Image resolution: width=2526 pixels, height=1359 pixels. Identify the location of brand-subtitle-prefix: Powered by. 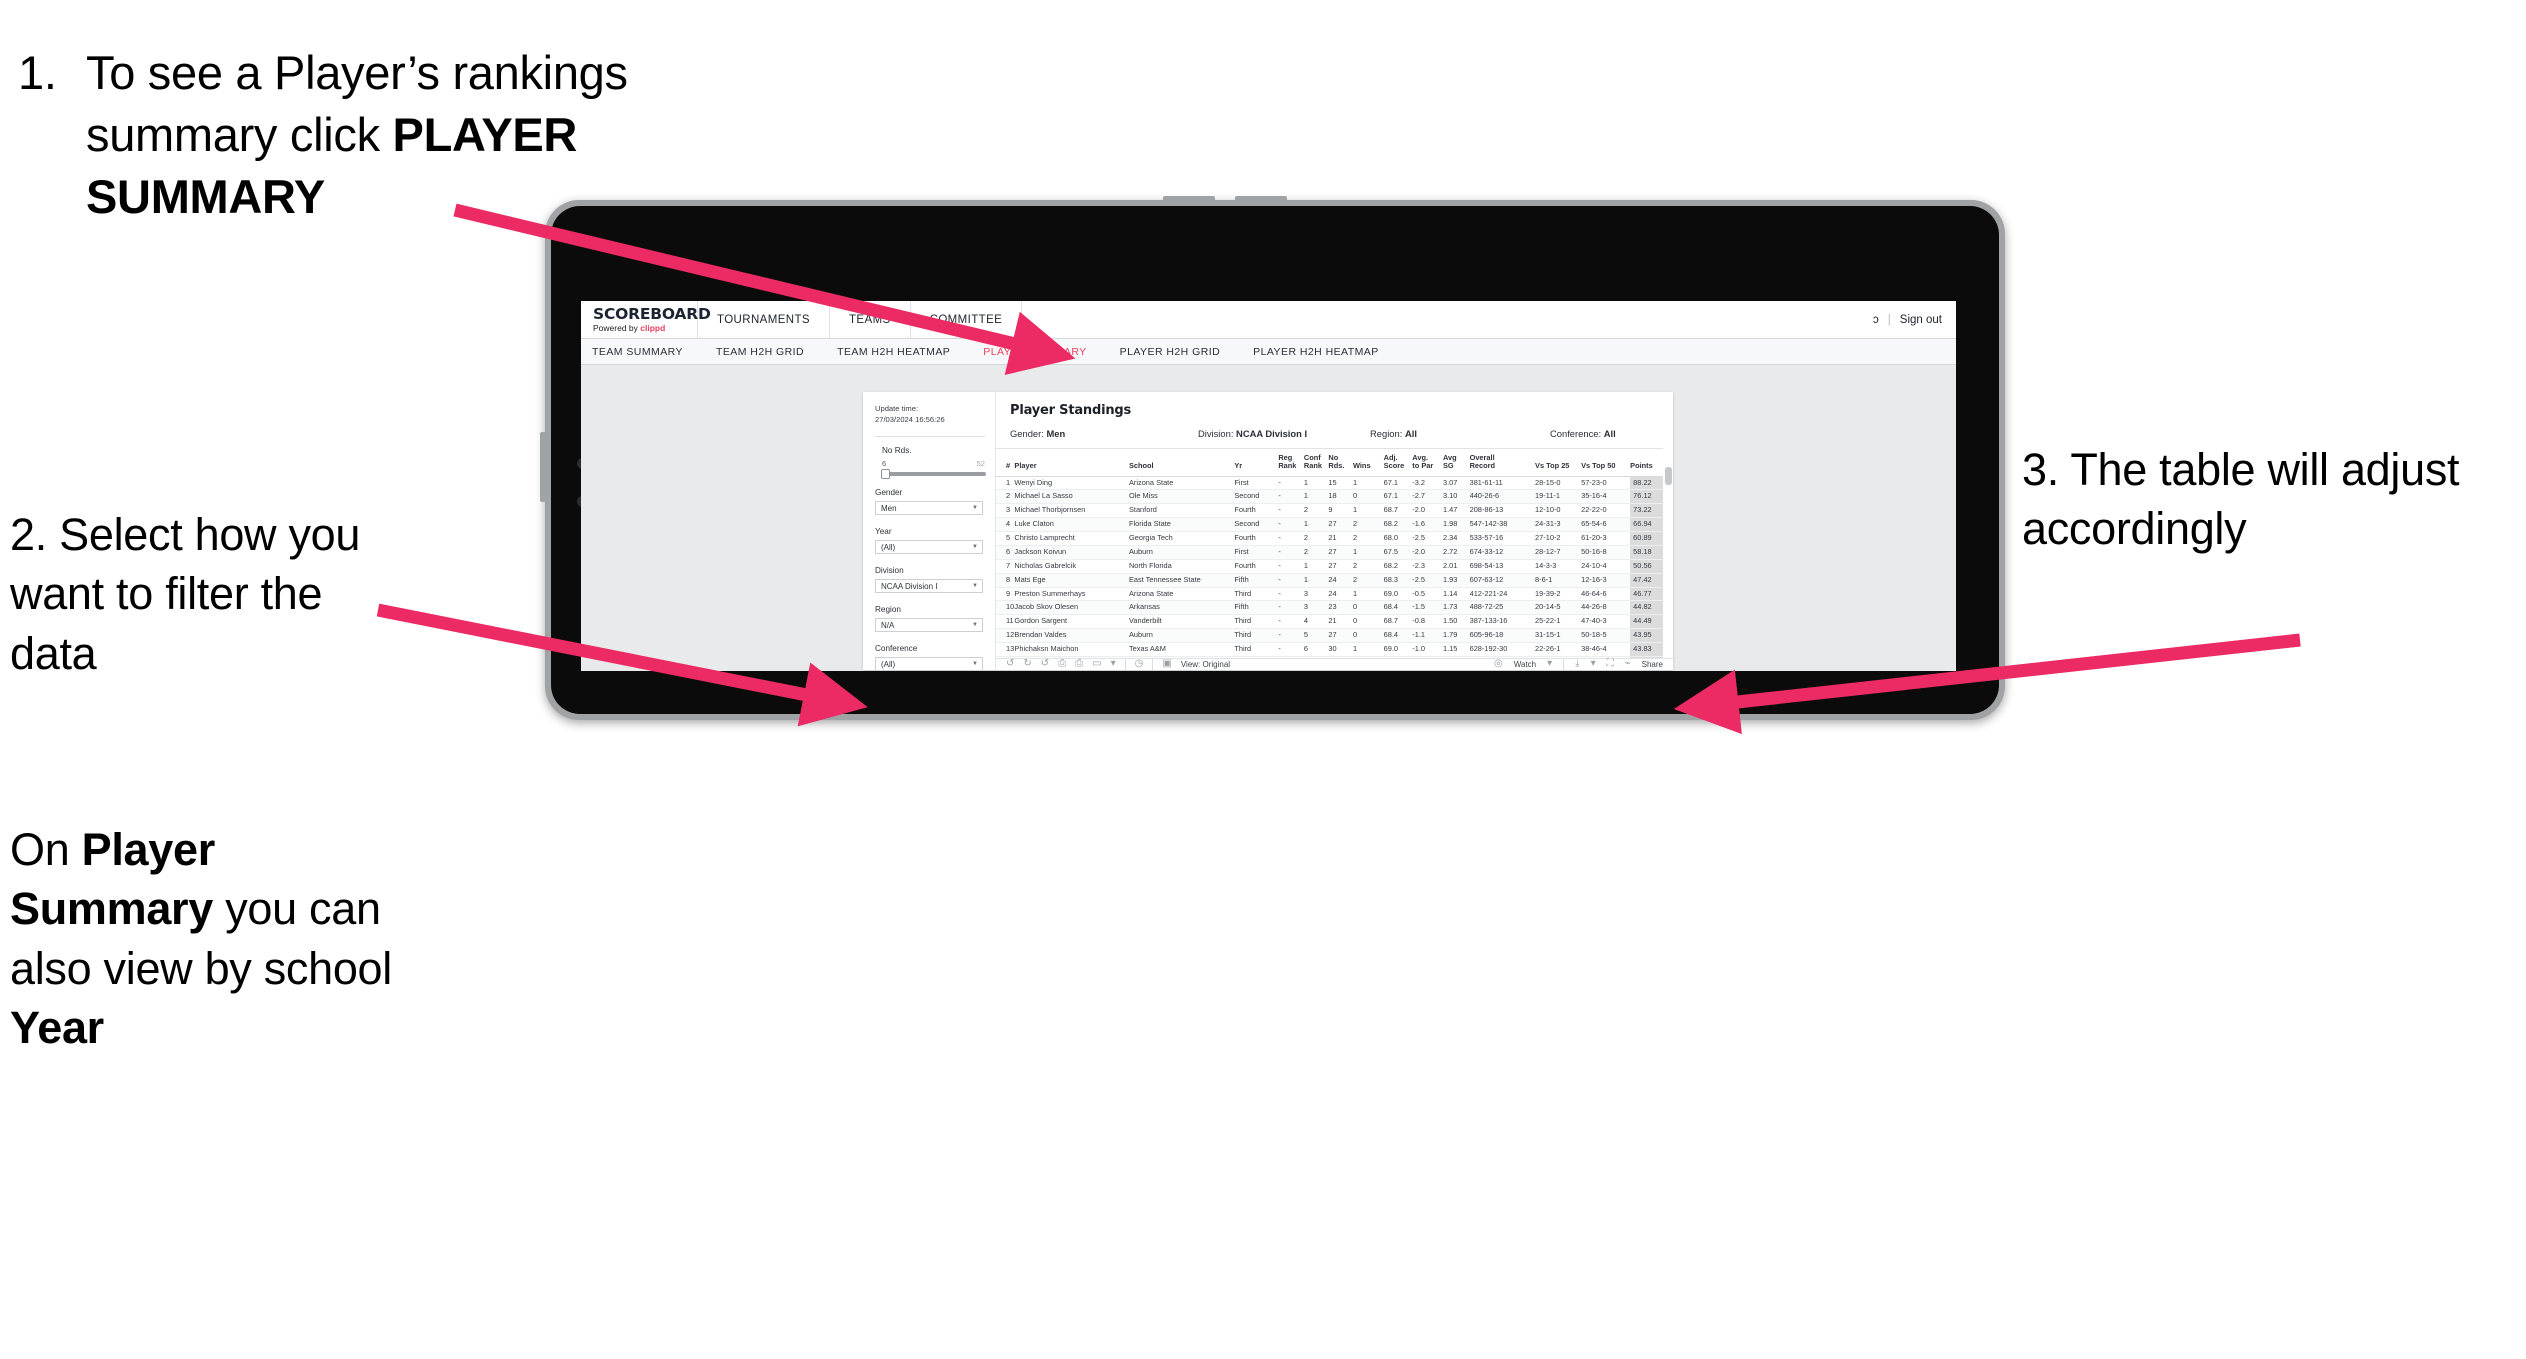
(617, 328).